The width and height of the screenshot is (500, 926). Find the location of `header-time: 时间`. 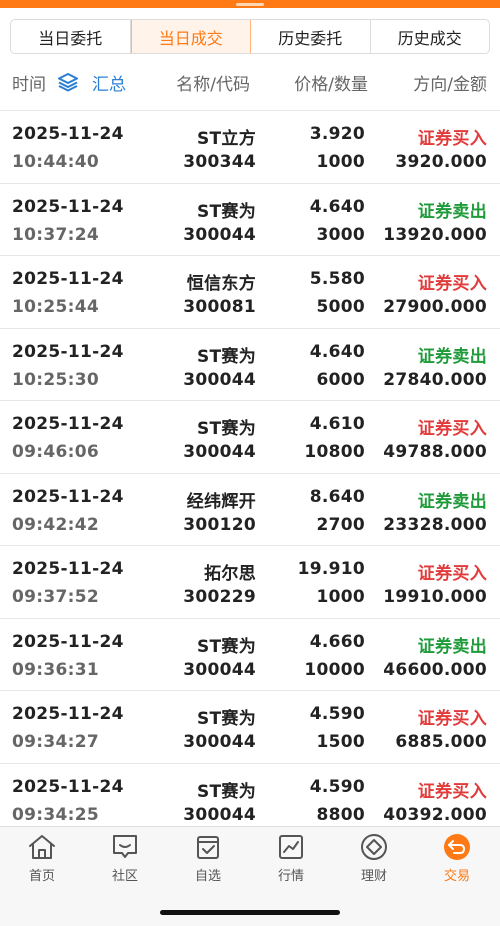

header-time: 时间 is located at coordinates (29, 85).